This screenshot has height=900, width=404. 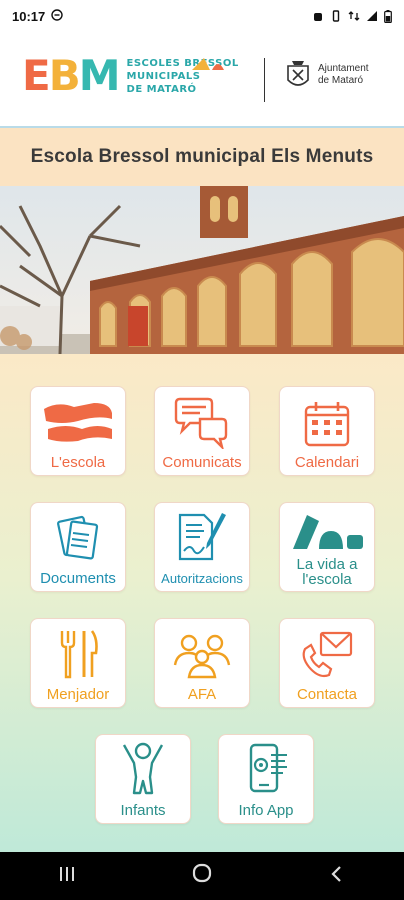 What do you see at coordinates (57, 16) in the screenshot?
I see `sync-icon` at bounding box center [57, 16].